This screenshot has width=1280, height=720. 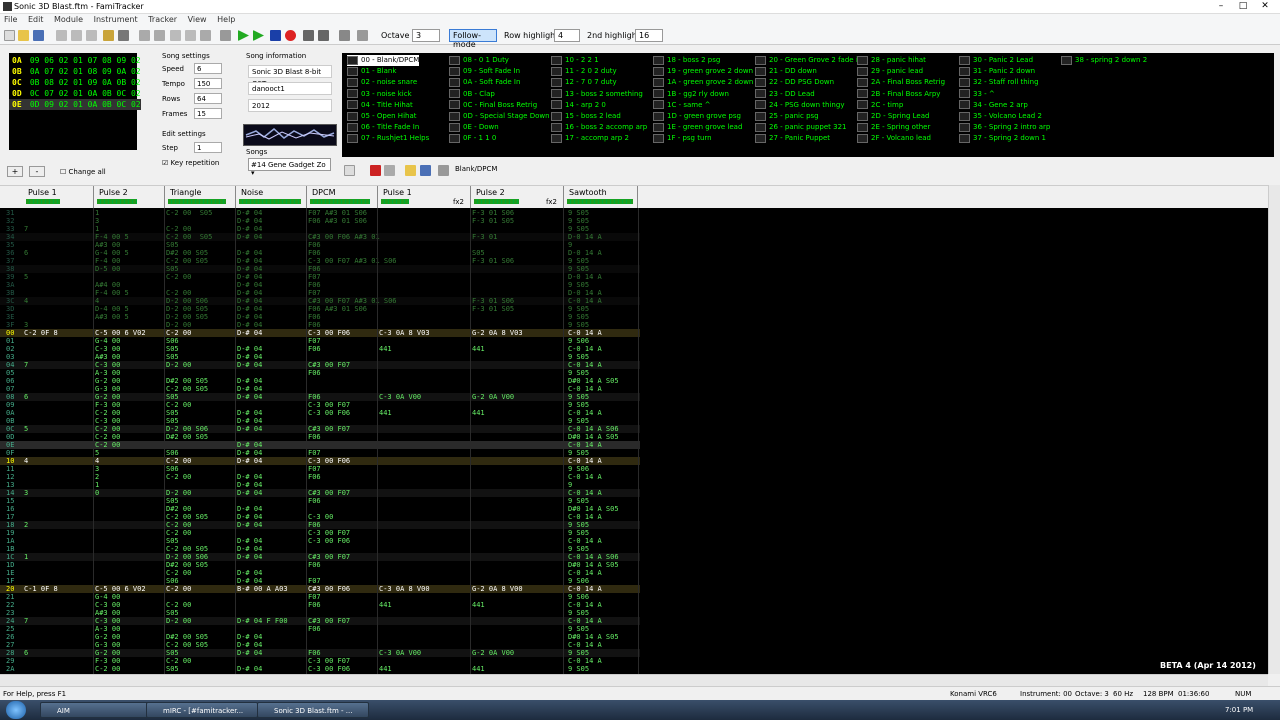 I want to click on instrument-item: 35 - Volcano Lead 2, so click(x=1000, y=116).